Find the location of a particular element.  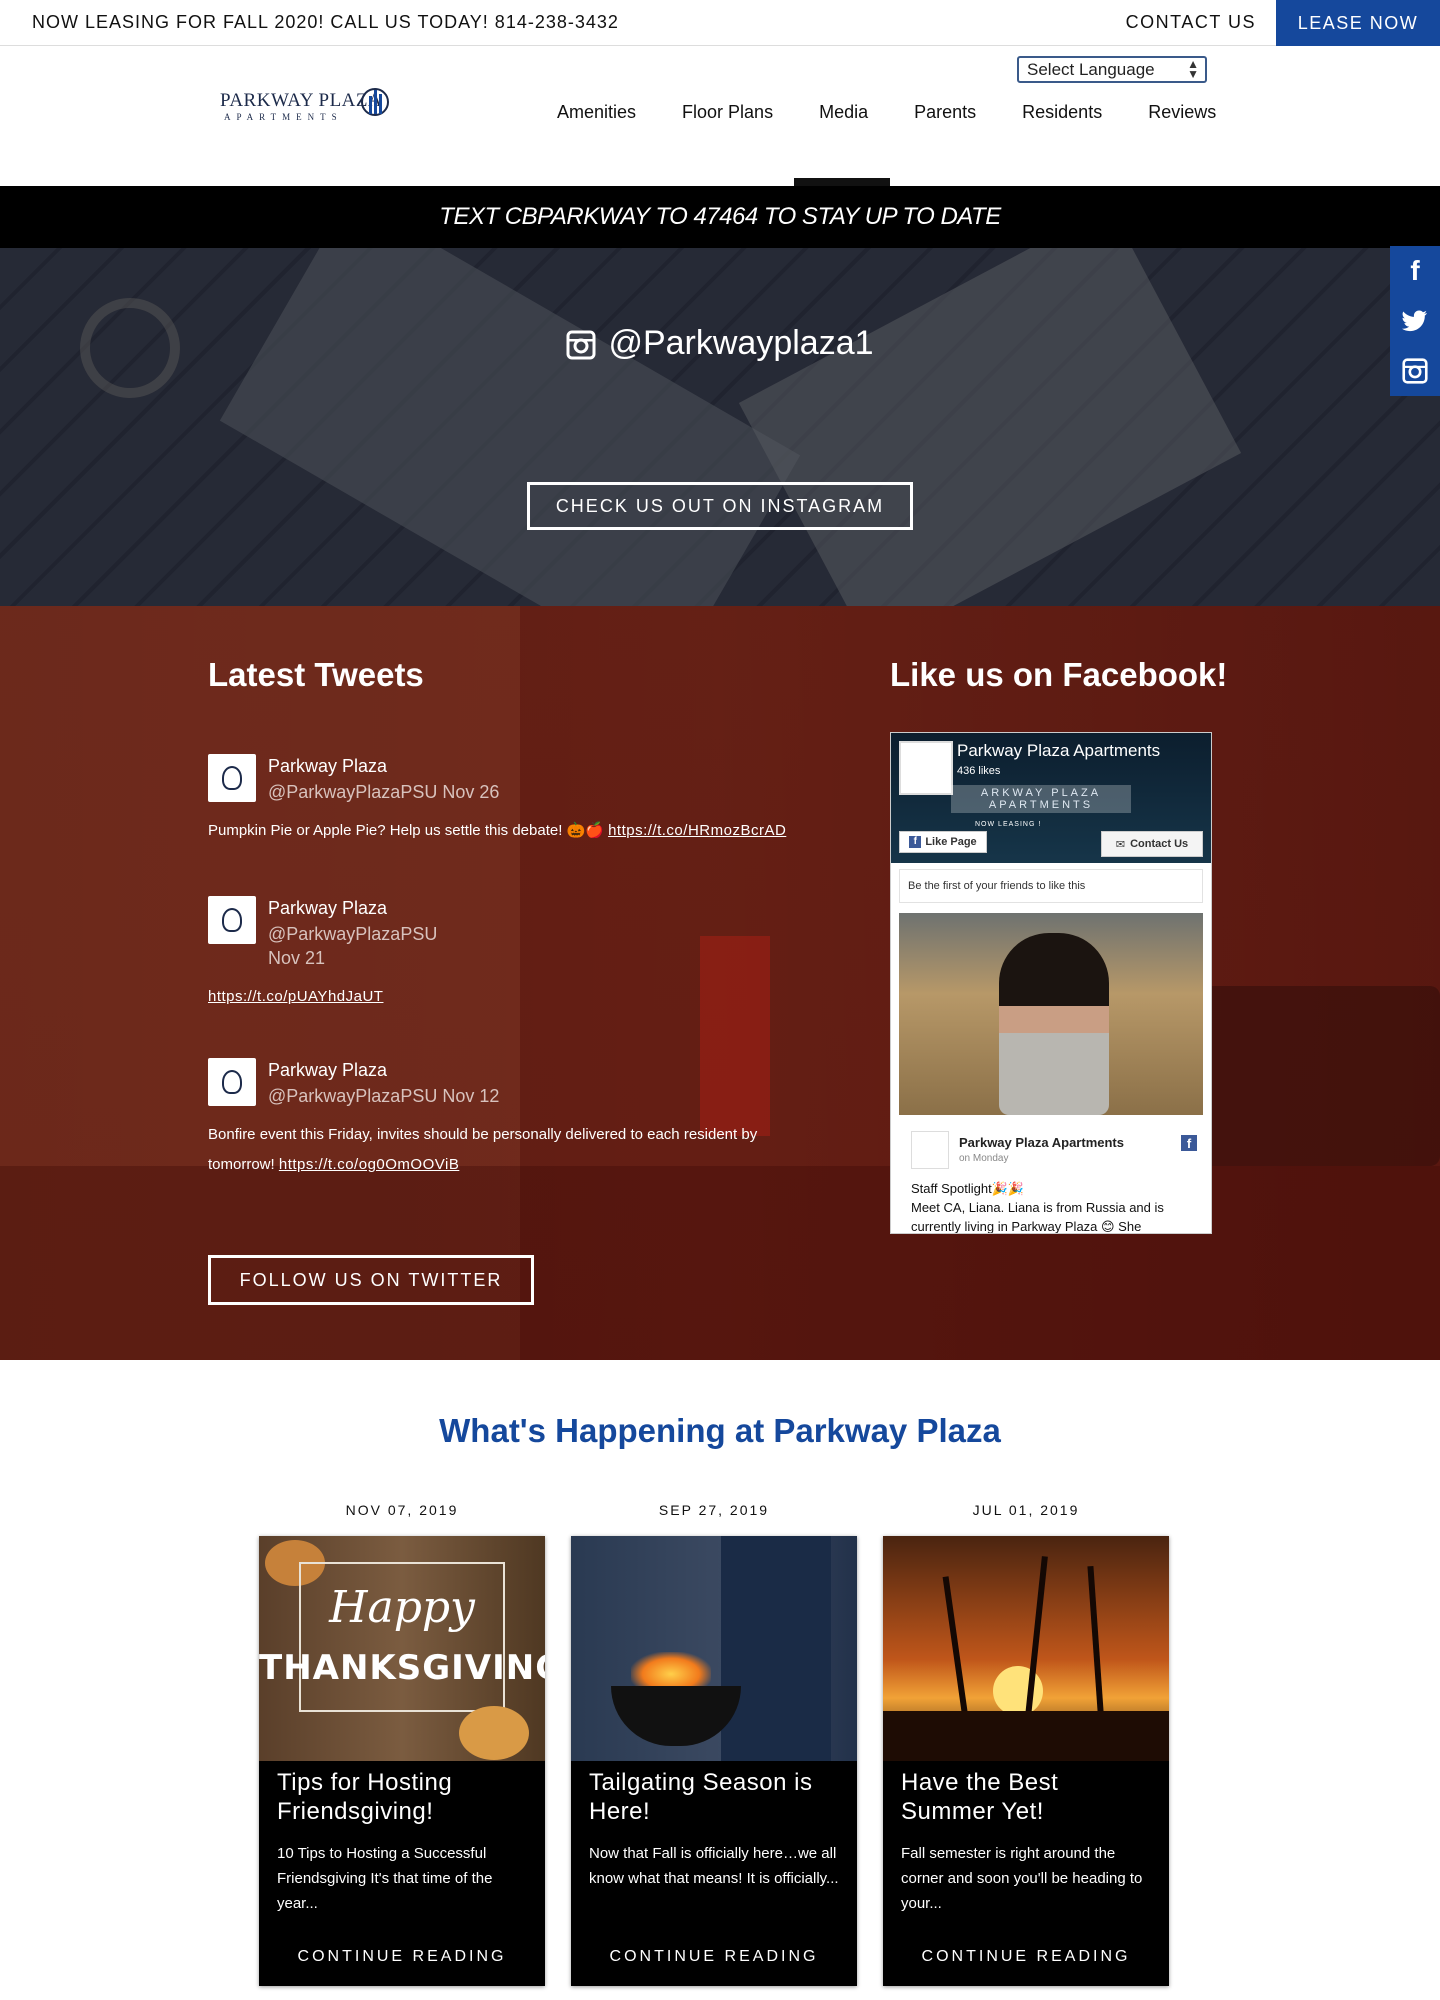

envelope-icon: ✉ is located at coordinates (1120, 844).